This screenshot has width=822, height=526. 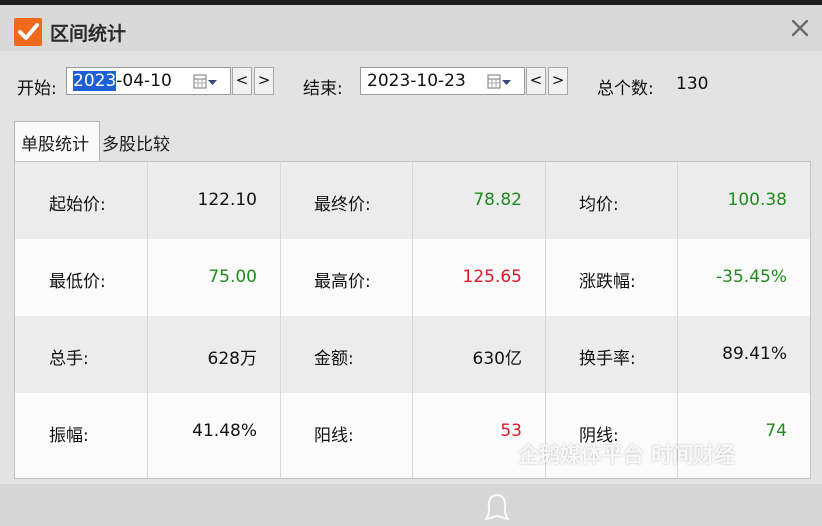 I want to click on watermark-text: 企鹅媒体平台 时间财经, so click(x=627, y=455).